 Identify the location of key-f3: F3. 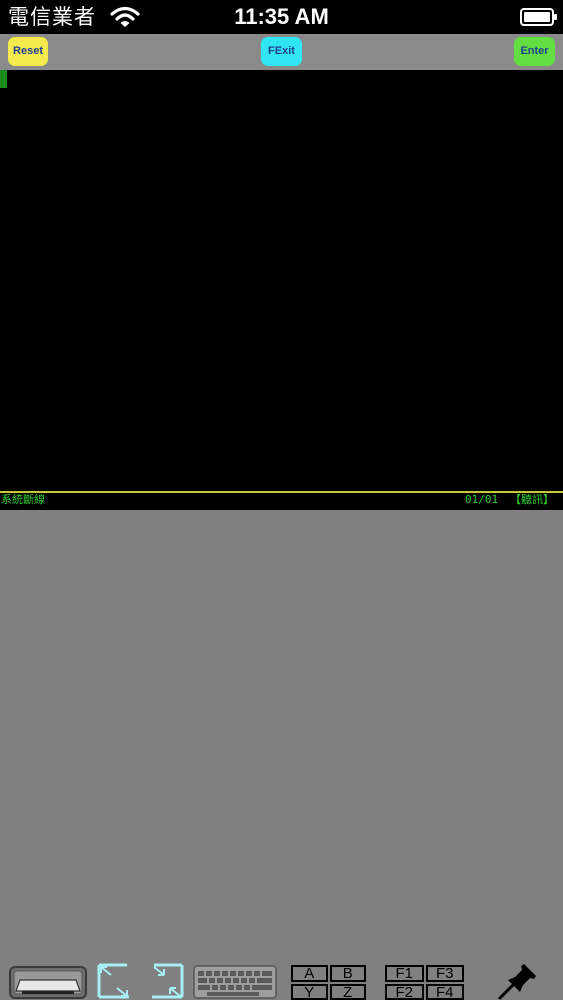
(444, 973).